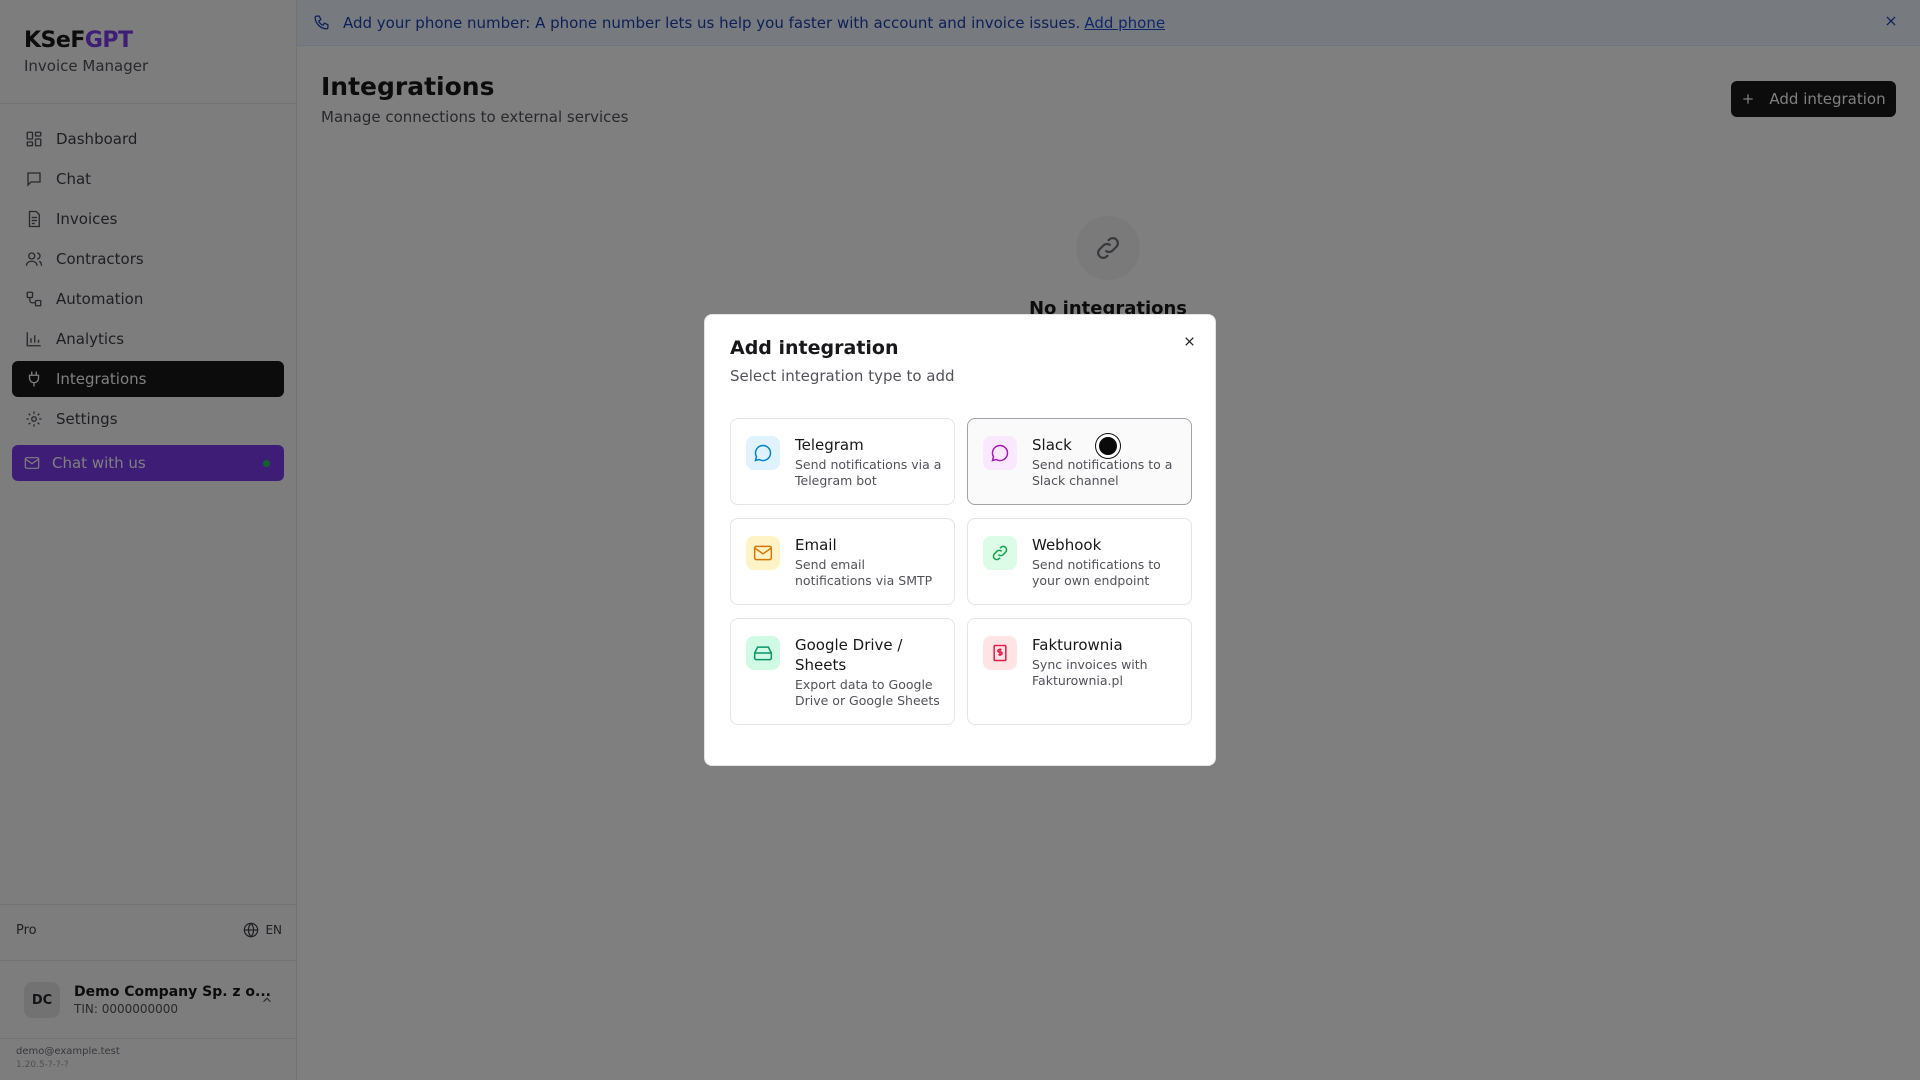  I want to click on close-icon, so click(1189, 341).